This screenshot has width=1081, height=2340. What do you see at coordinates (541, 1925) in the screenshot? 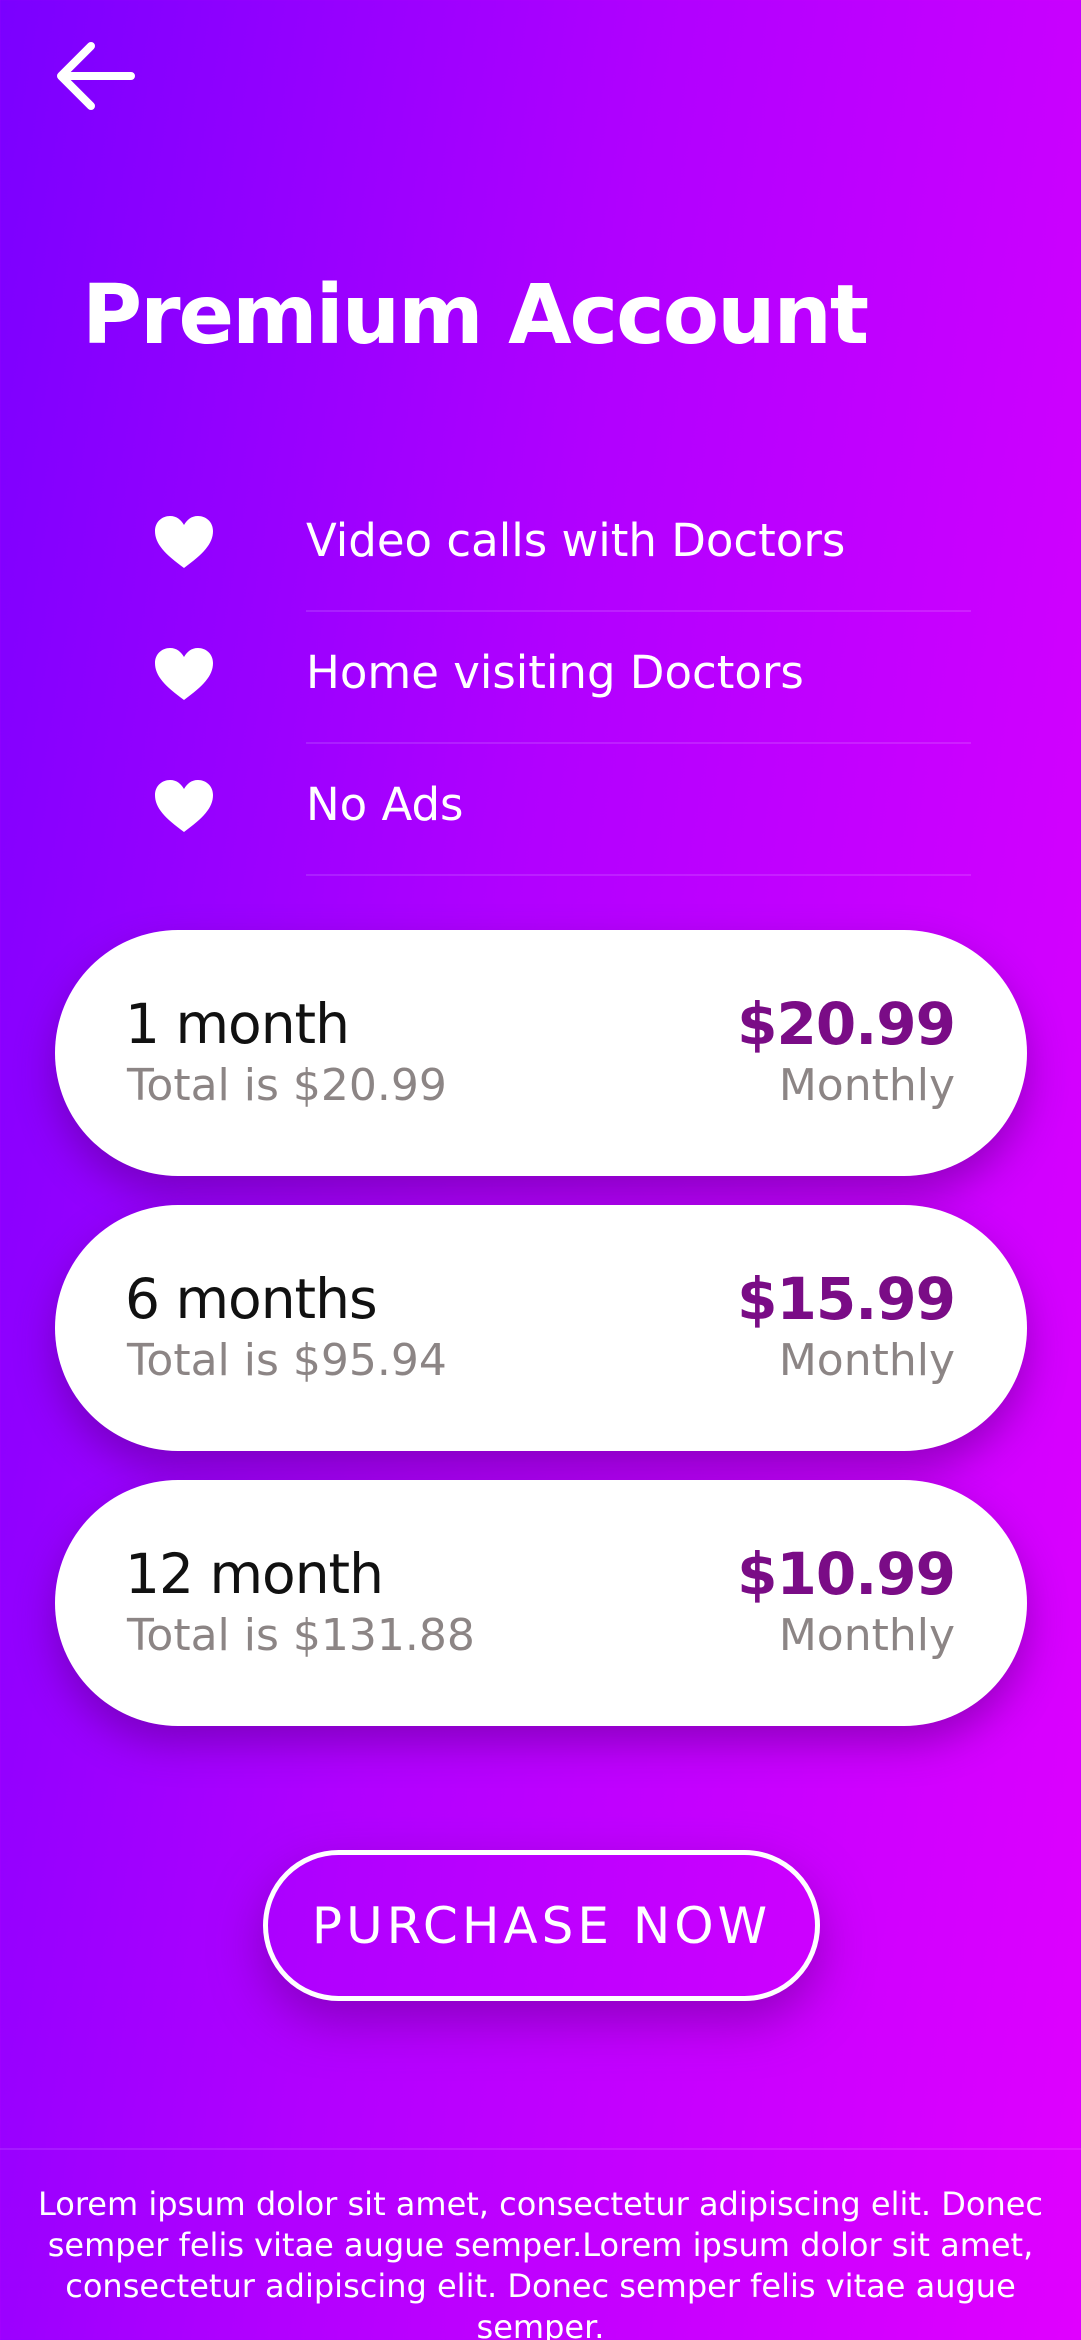
I see `purchase-now-button: PURCHASE NOW` at bounding box center [541, 1925].